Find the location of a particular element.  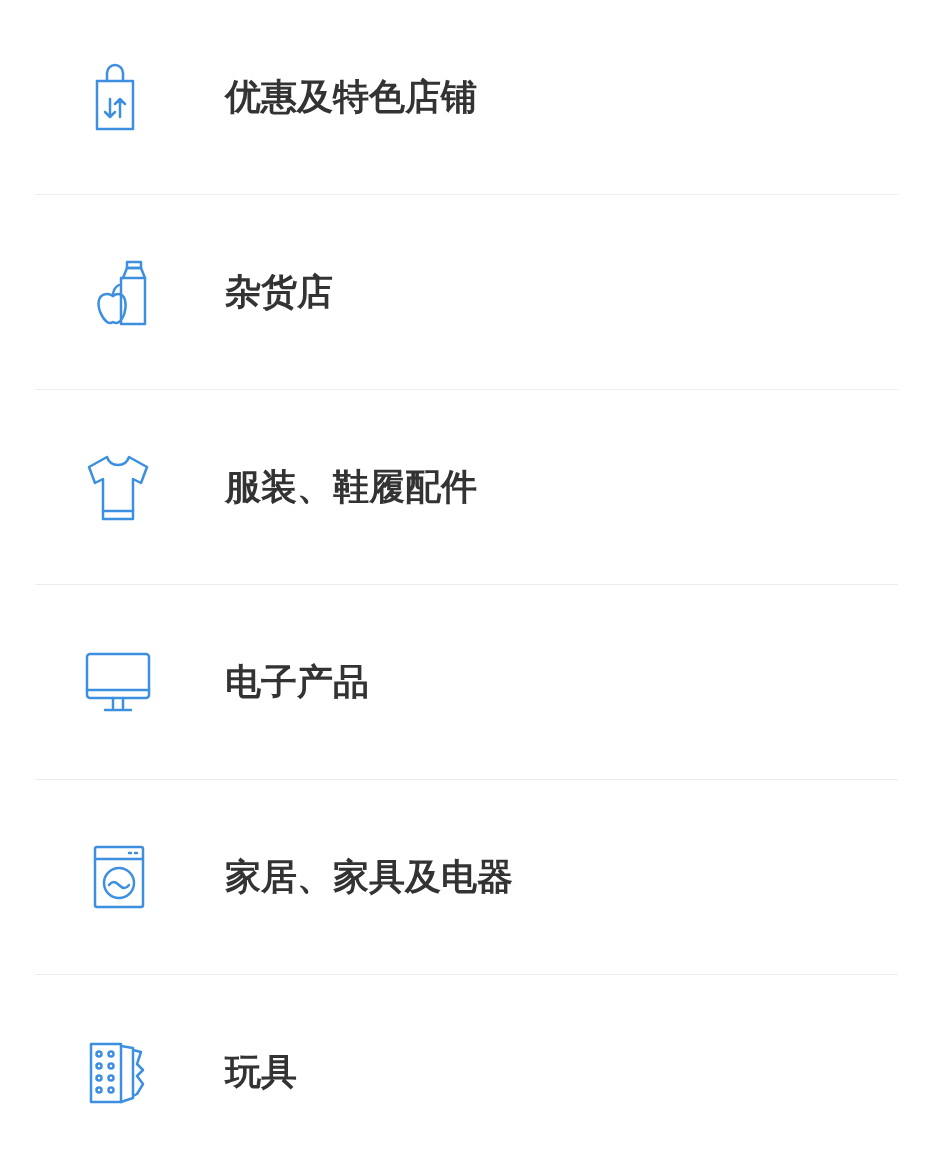

category-label: 服装、鞋履配件 is located at coordinates (351, 486).